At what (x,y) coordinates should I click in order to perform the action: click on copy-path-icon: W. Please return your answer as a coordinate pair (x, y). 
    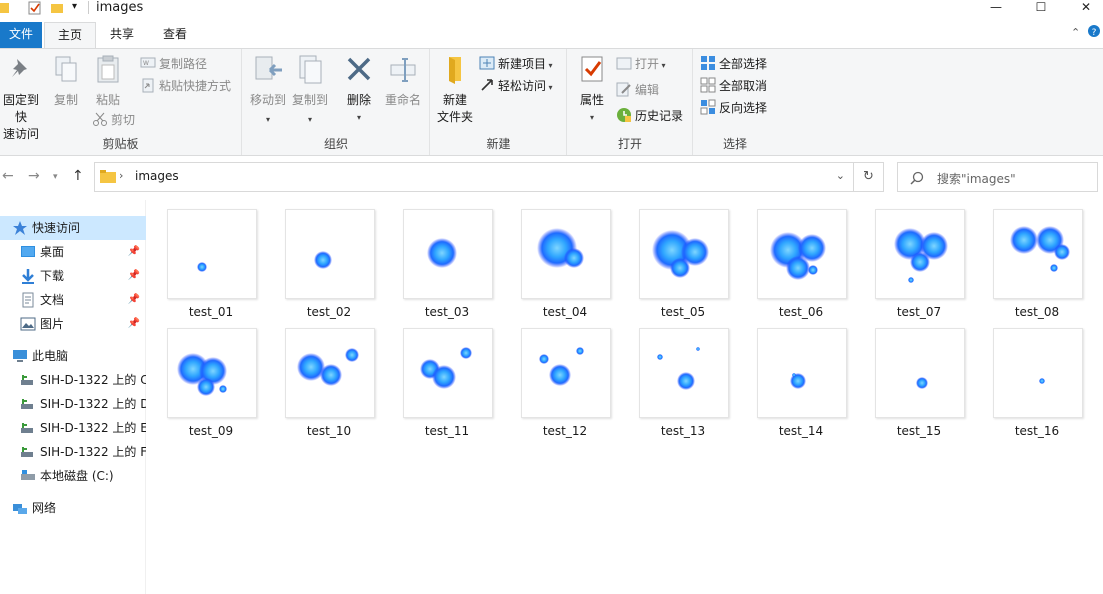
    Looking at the image, I should click on (148, 62).